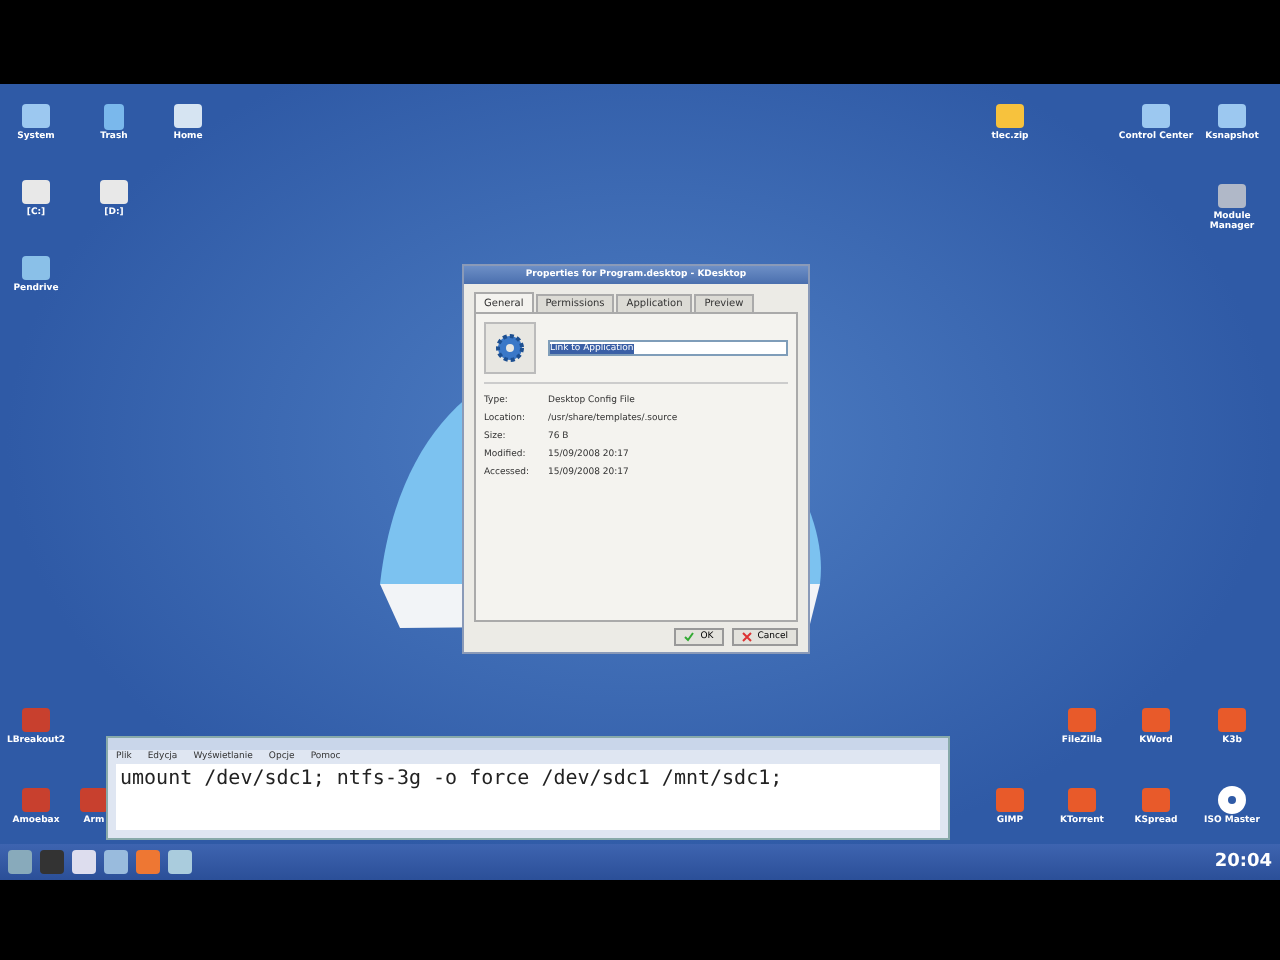  Describe the element at coordinates (1232, 800) in the screenshot. I see `disc-icon` at that location.